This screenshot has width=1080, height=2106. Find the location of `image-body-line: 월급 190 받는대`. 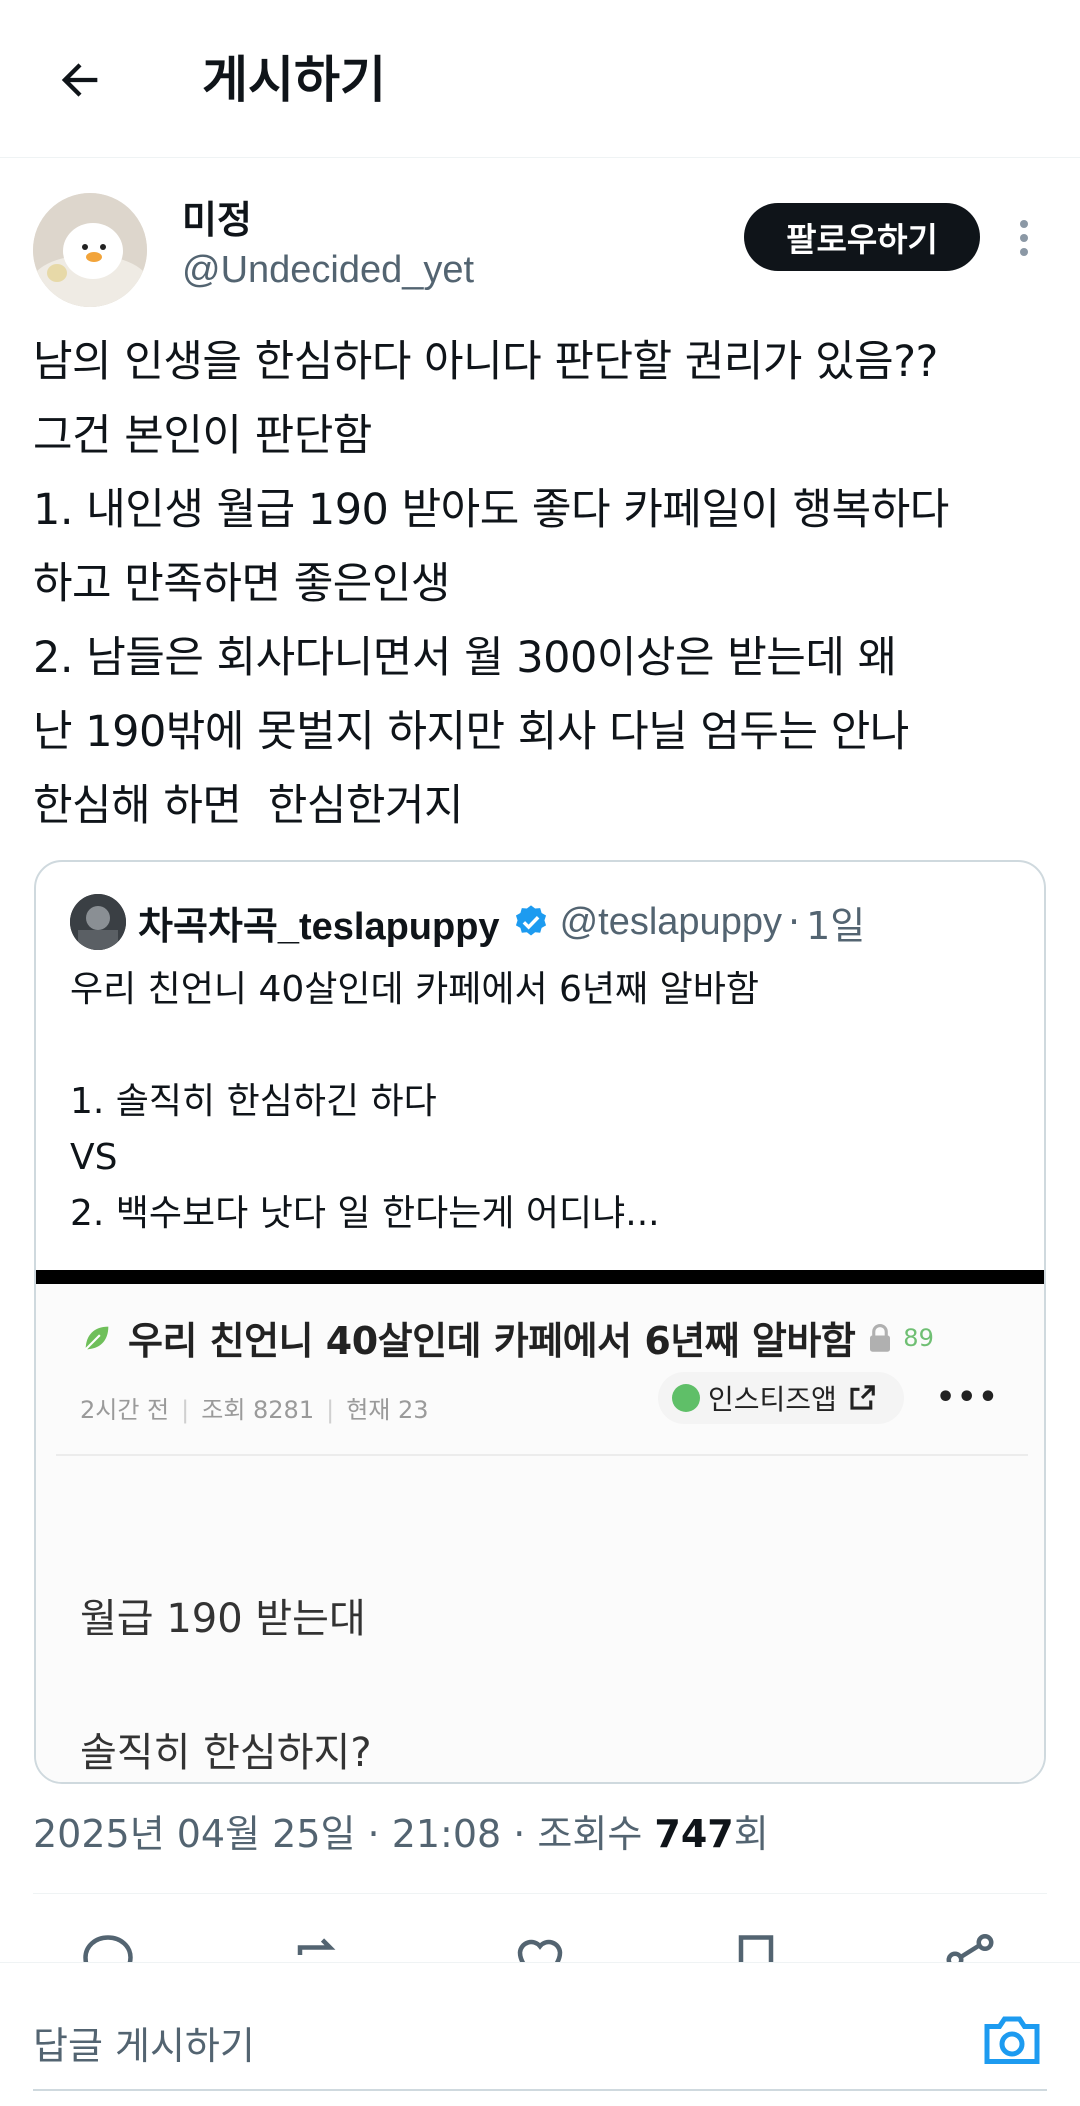

image-body-line: 월급 190 받는대 is located at coordinates (223, 1619).